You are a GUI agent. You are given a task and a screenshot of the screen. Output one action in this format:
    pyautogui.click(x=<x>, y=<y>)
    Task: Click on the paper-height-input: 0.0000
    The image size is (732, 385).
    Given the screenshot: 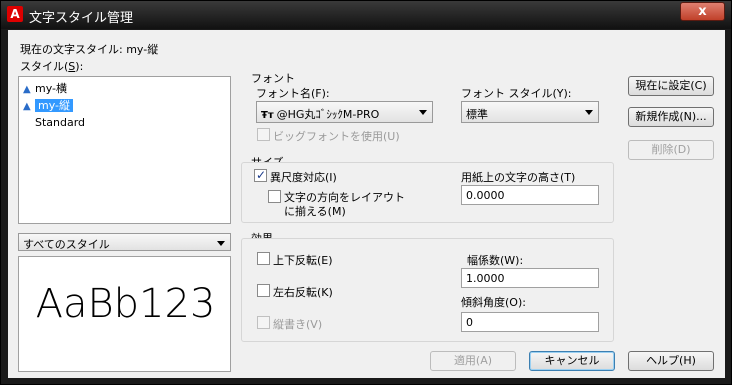 What is the action you would take?
    pyautogui.click(x=530, y=195)
    